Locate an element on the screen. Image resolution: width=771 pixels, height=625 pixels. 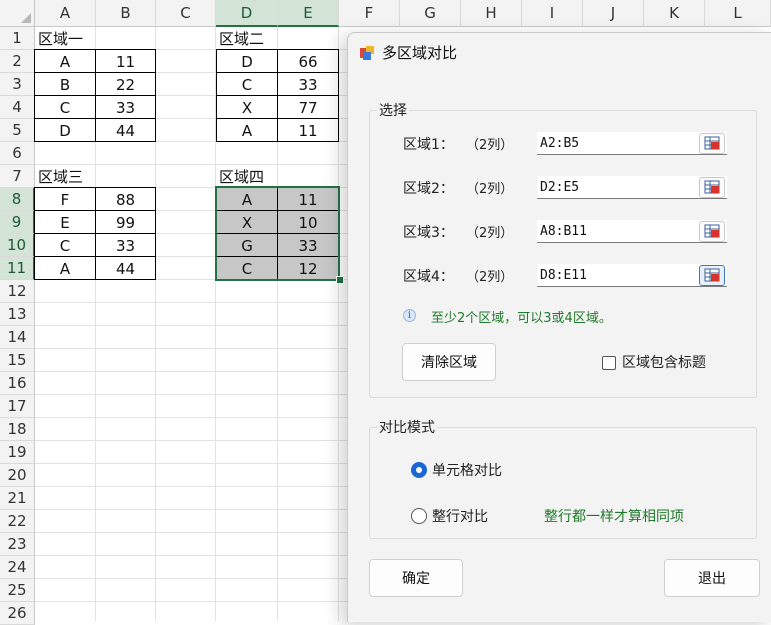
row-header: 12 is located at coordinates (17, 291).